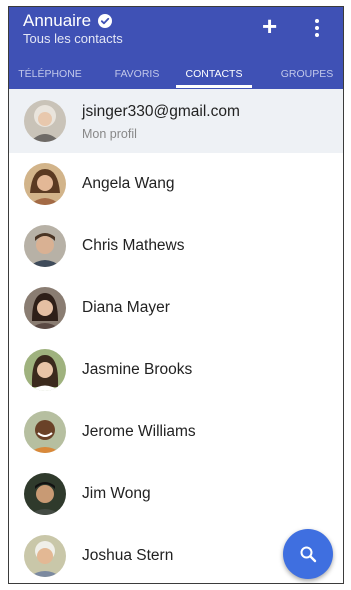 The width and height of the screenshot is (351, 590). I want to click on title-row: Annuaire, so click(68, 21).